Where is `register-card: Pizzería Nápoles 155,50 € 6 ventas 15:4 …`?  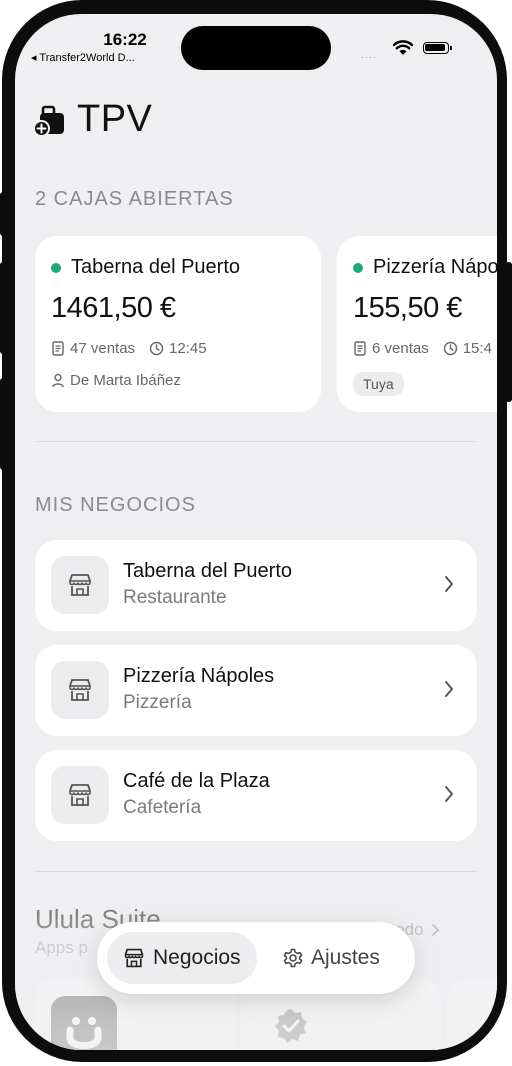 register-card: Pizzería Nápoles 155,50 € 6 ventas 15:4 … is located at coordinates (417, 324).